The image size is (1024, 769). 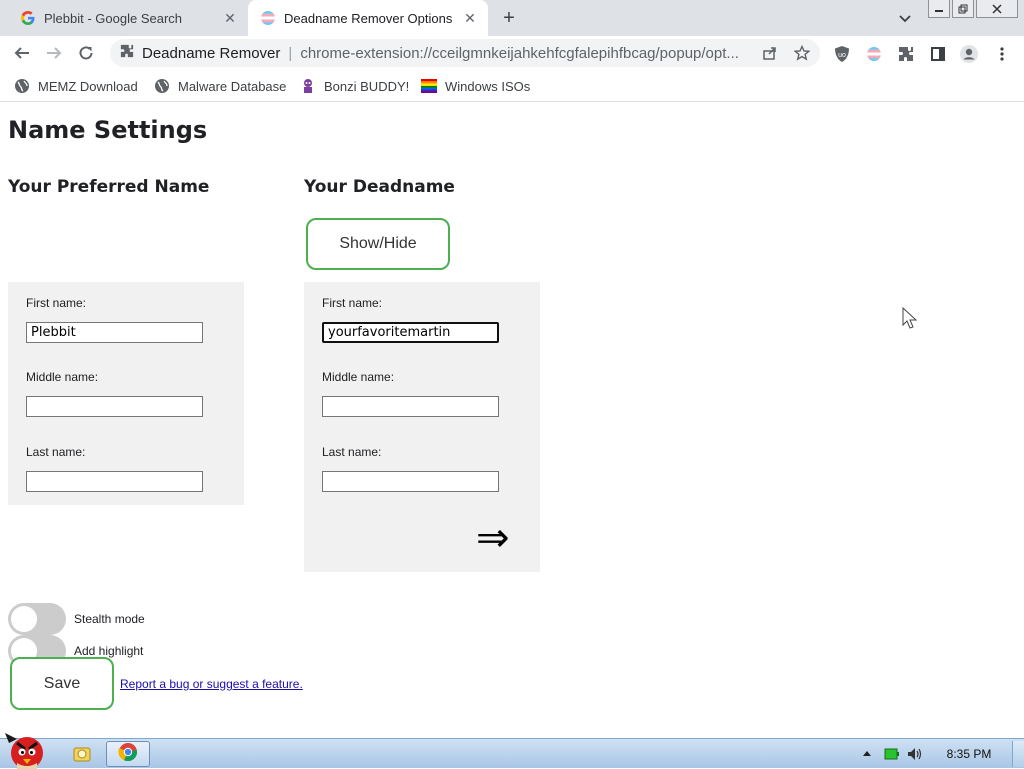 I want to click on page-title: Name Settings, so click(x=108, y=130).